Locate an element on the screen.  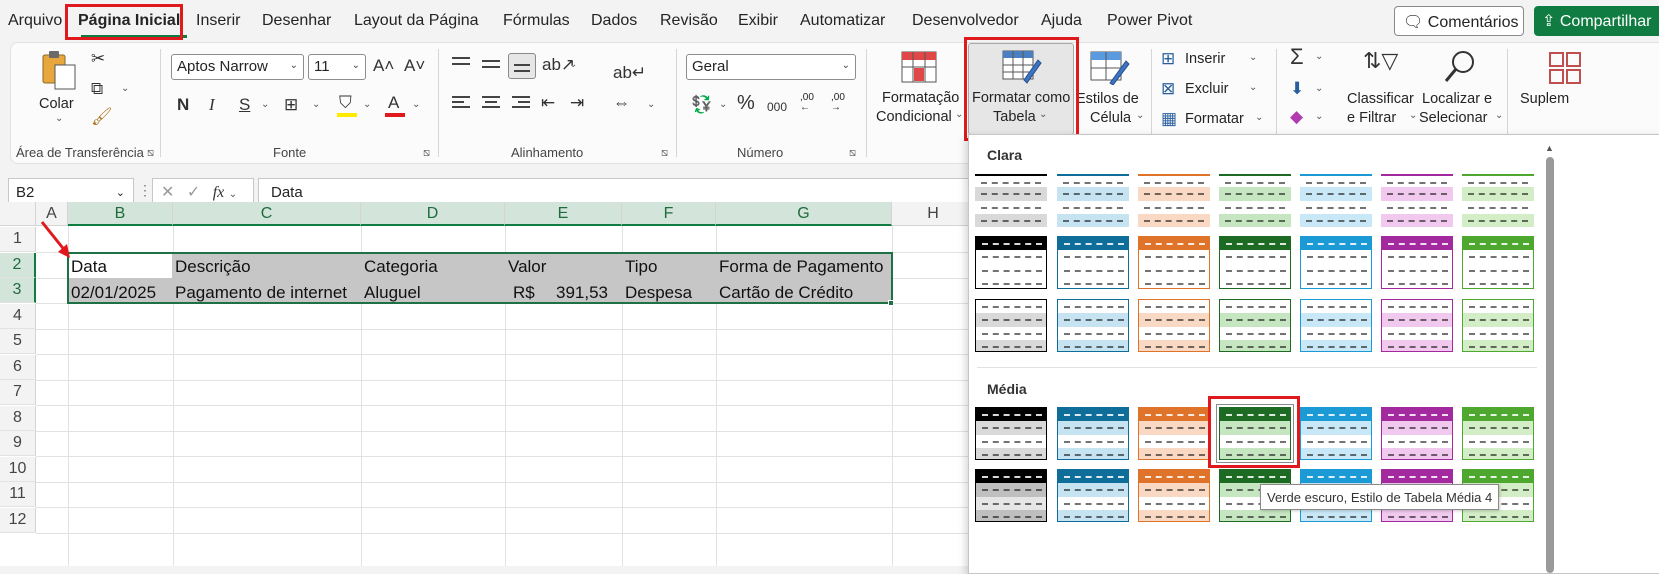
column-header-e: E is located at coordinates (563, 214).